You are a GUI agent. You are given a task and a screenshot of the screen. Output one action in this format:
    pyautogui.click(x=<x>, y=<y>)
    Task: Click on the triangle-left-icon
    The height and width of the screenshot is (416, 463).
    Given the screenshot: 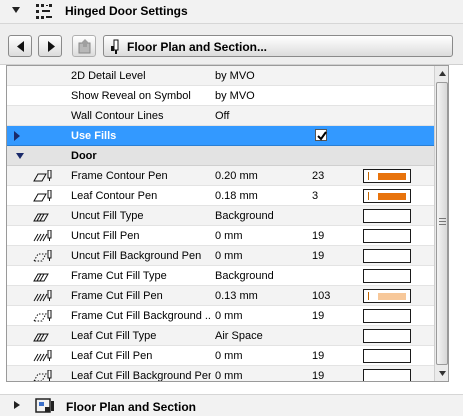 What is the action you would take?
    pyautogui.click(x=20, y=46)
    